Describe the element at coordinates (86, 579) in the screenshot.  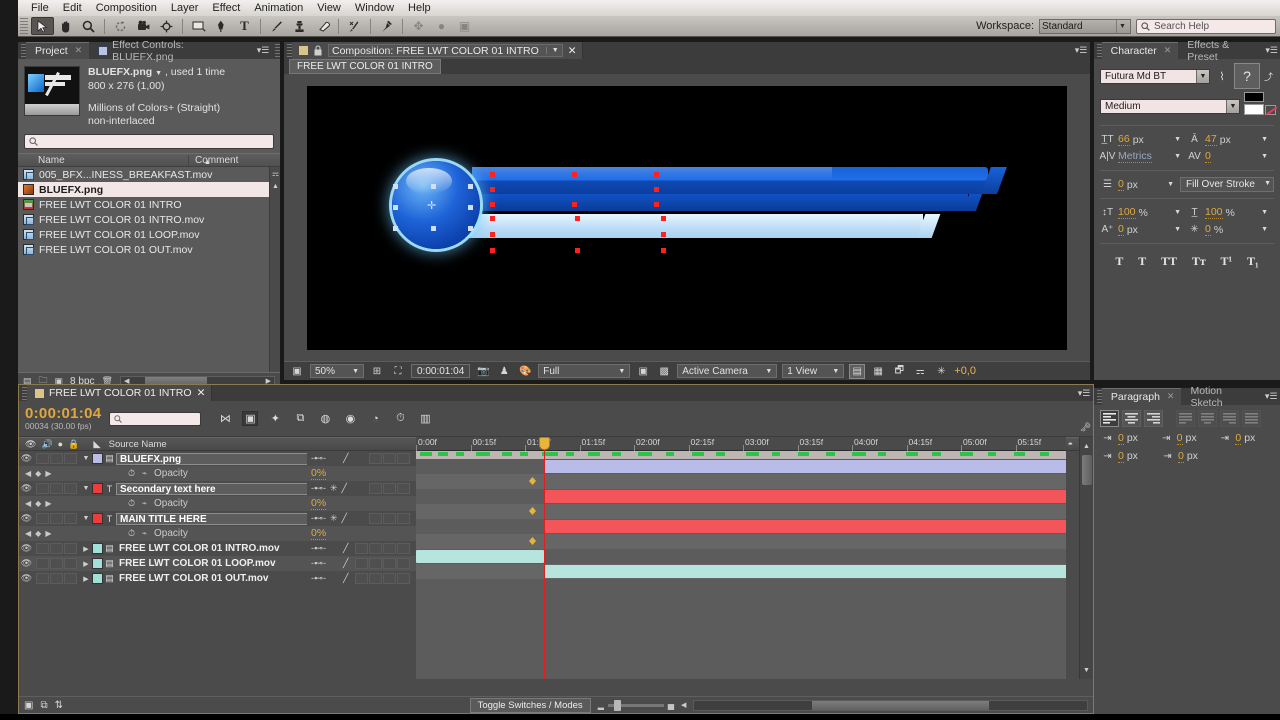
I see `twirl-icon: ▶` at that location.